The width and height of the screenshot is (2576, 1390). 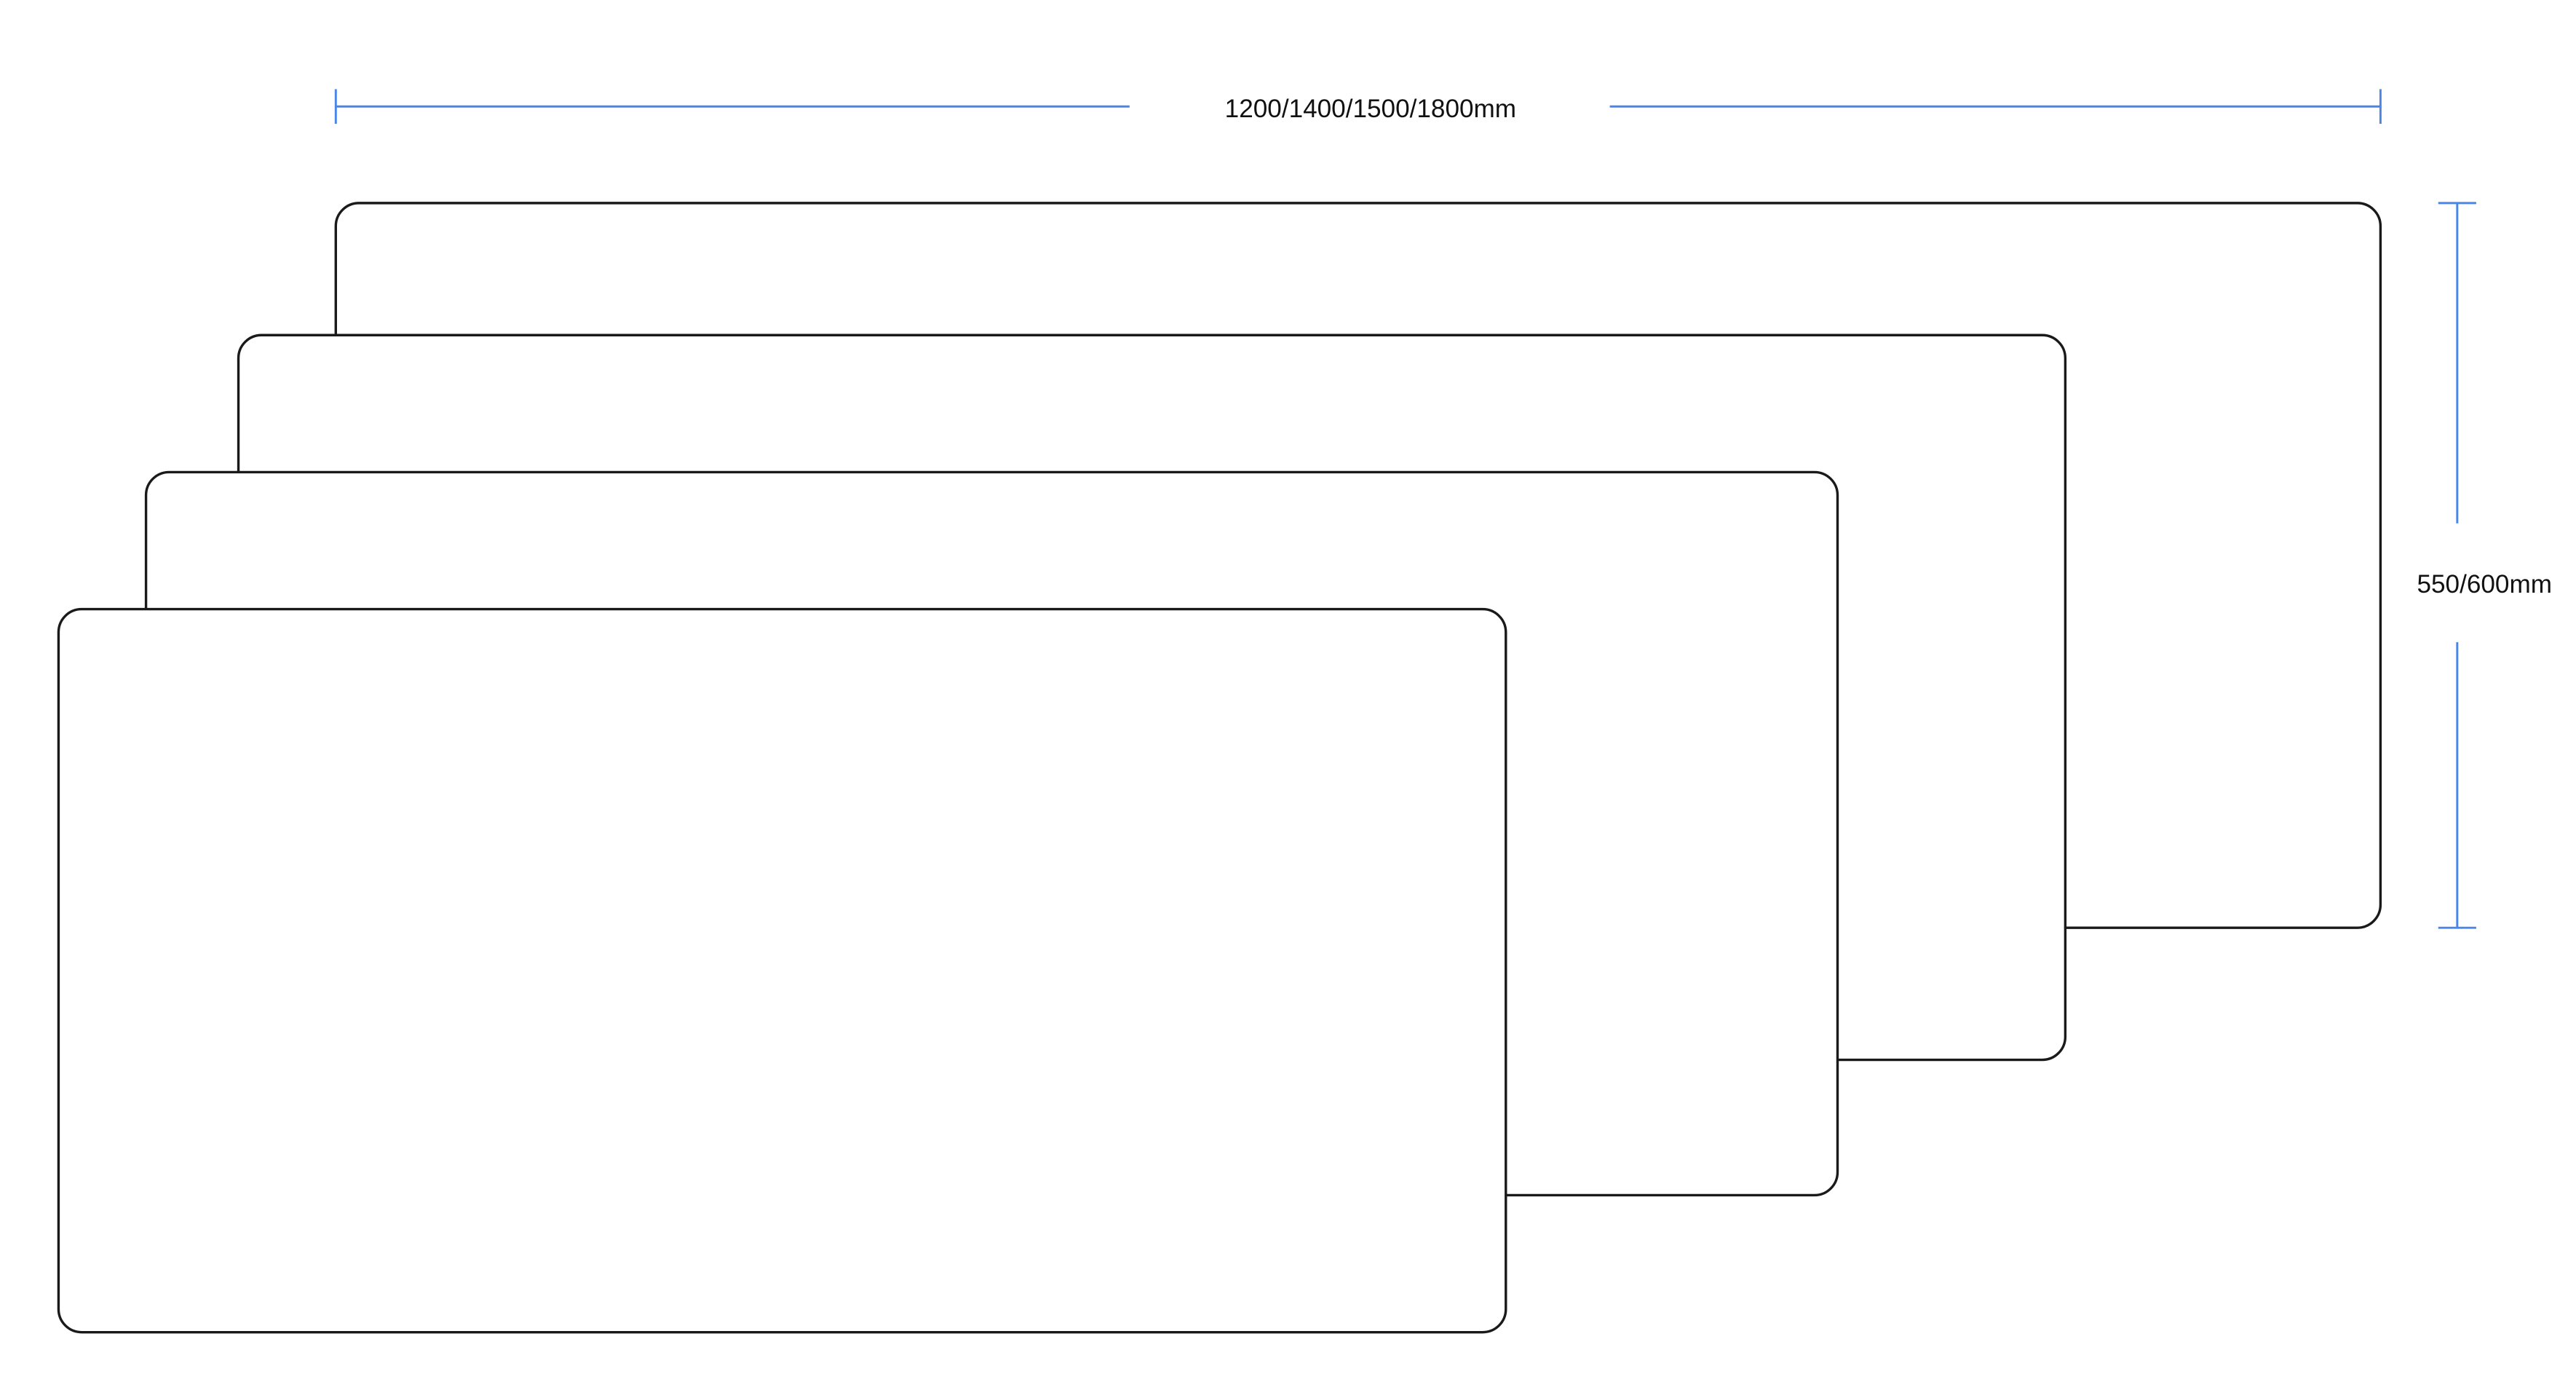 I want to click on depth-dimension, so click(x=2457, y=565).